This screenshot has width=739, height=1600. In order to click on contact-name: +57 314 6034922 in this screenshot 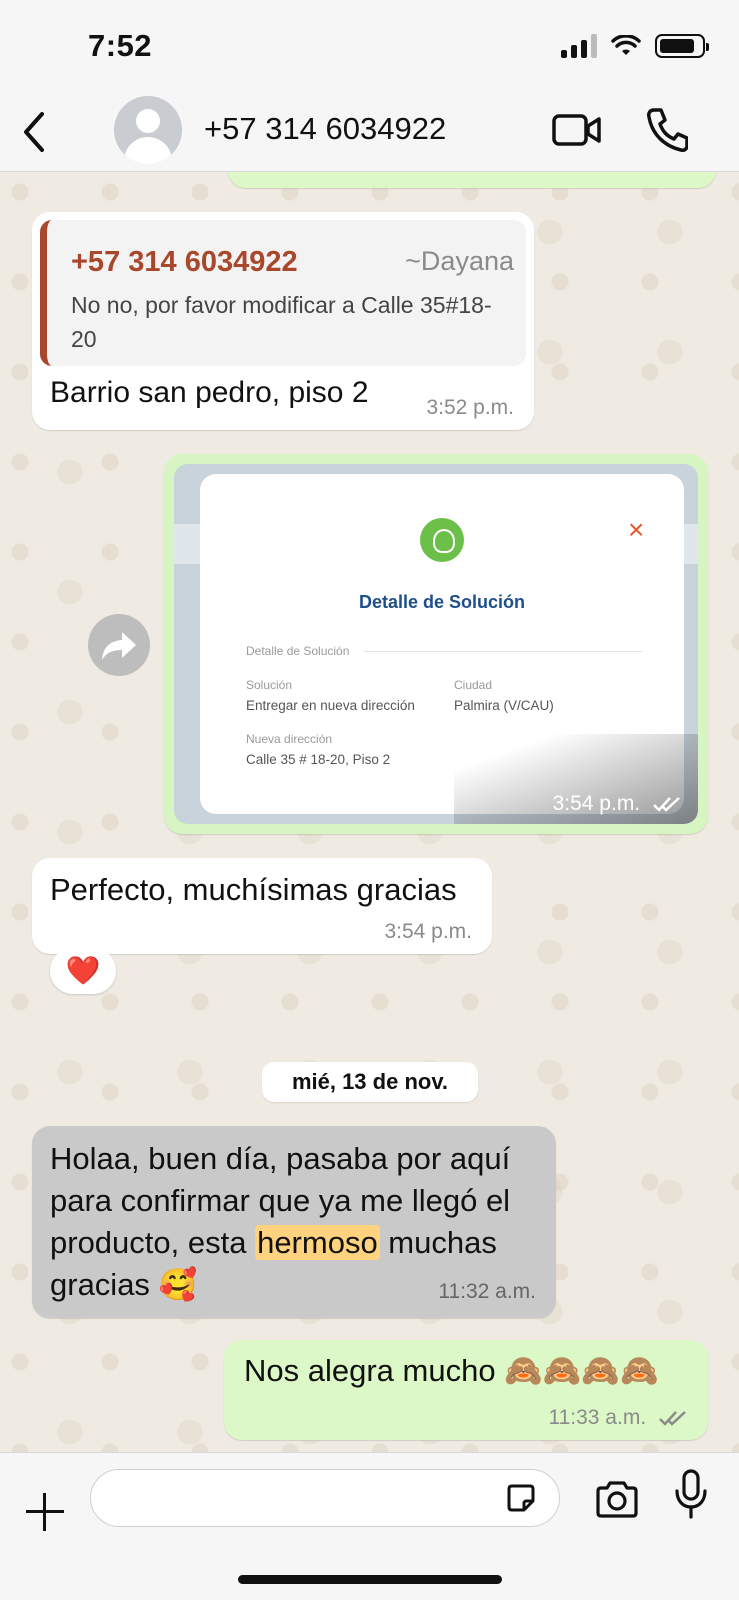, I will do `click(325, 129)`.